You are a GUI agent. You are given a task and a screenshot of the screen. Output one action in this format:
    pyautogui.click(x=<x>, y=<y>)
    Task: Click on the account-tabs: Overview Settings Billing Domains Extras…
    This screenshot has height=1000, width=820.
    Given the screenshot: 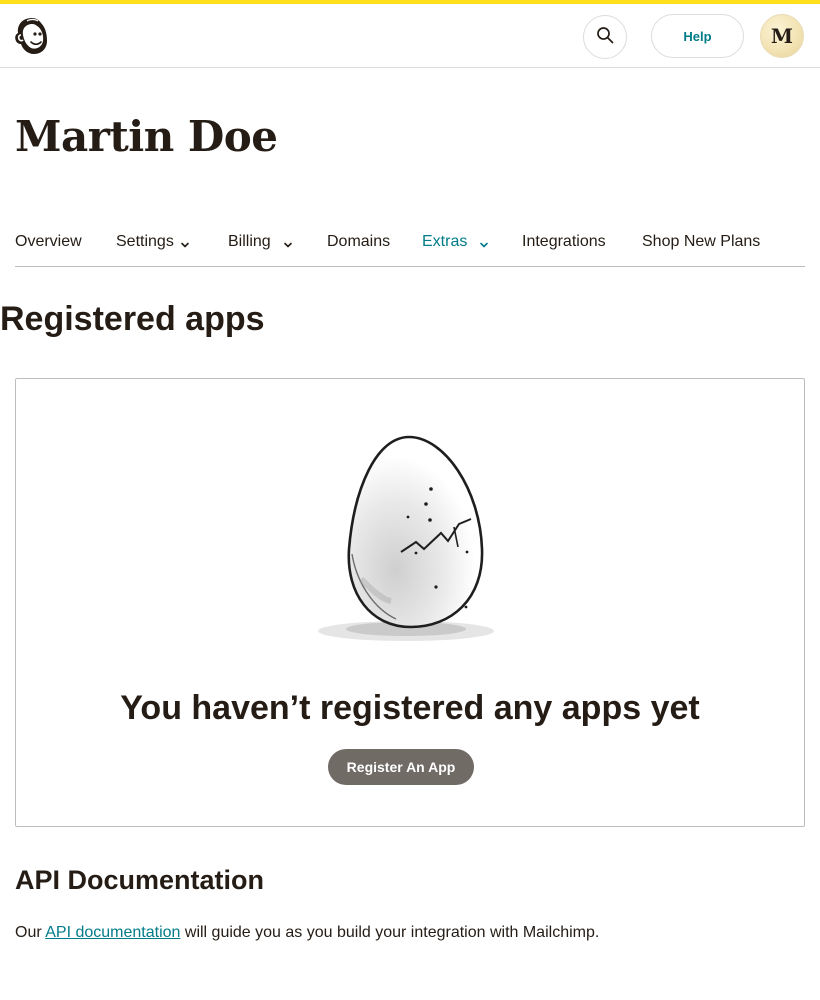 What is the action you would take?
    pyautogui.click(x=410, y=246)
    